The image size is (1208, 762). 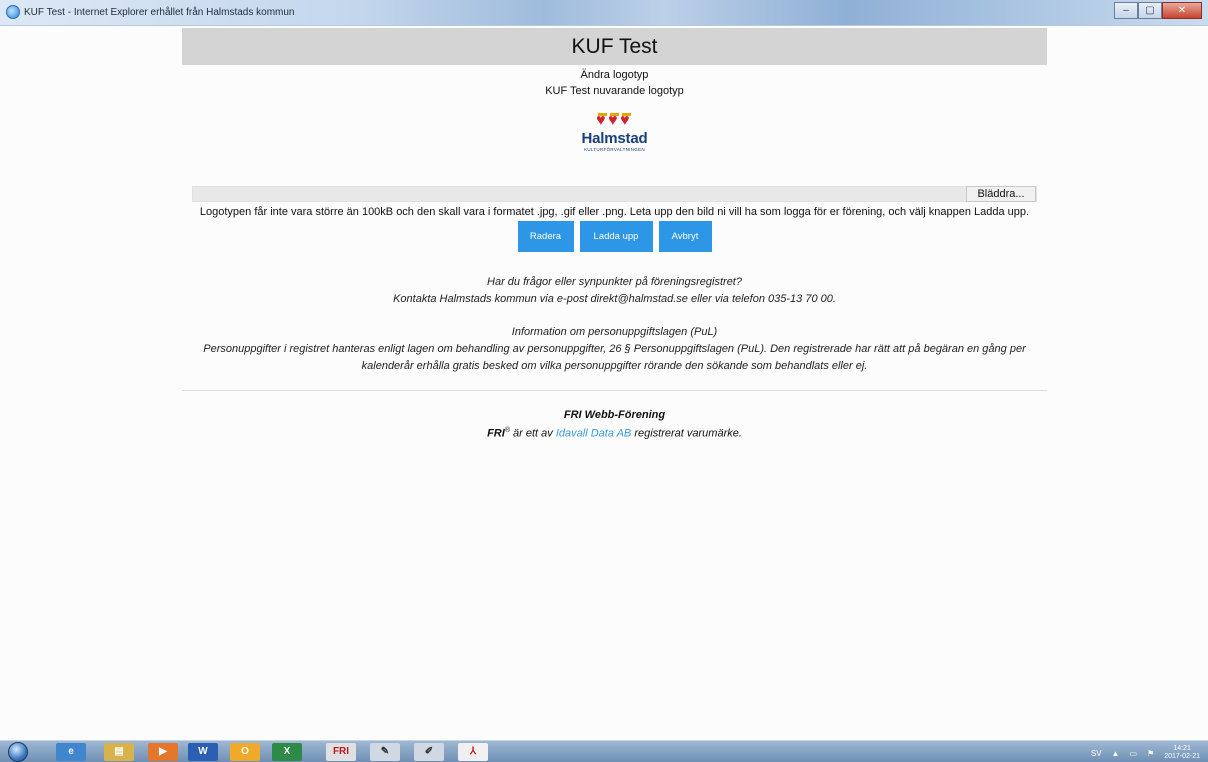 I want to click on network-icon: ▭, so click(x=1133, y=753).